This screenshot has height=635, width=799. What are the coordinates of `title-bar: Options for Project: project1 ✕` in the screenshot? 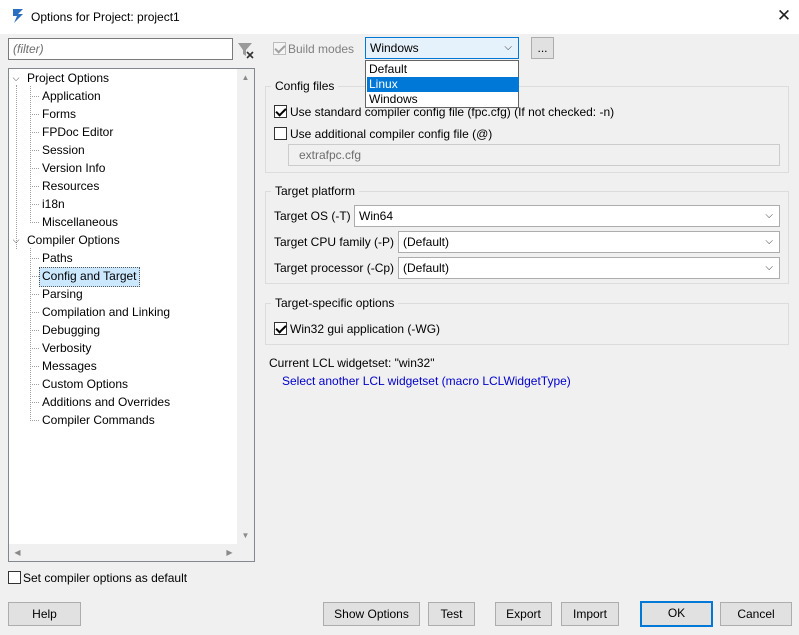 It's located at (399, 17).